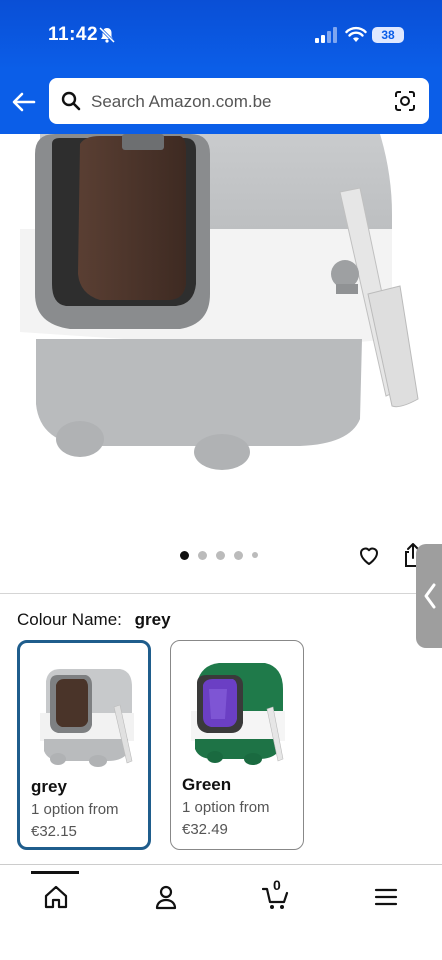  Describe the element at coordinates (49, 786) in the screenshot. I see `swatch-name: grey` at that location.